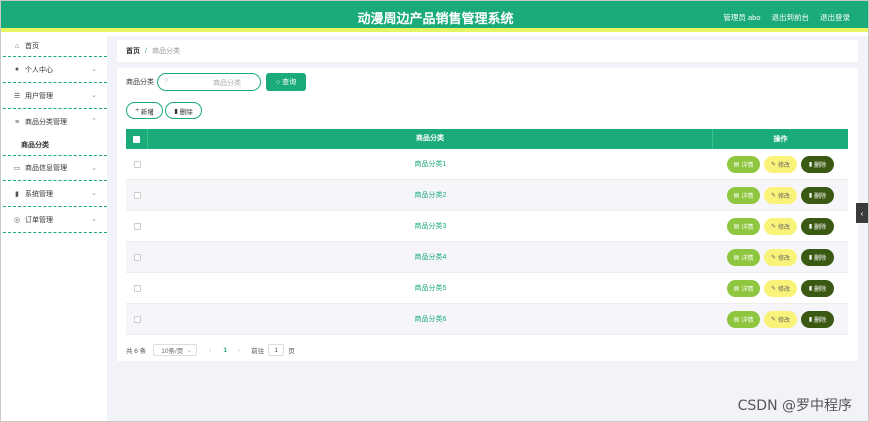  I want to click on pagination: 共 6 条 10条/页 ⌄ ‹ 1 › 前往 1 页, so click(210, 350).